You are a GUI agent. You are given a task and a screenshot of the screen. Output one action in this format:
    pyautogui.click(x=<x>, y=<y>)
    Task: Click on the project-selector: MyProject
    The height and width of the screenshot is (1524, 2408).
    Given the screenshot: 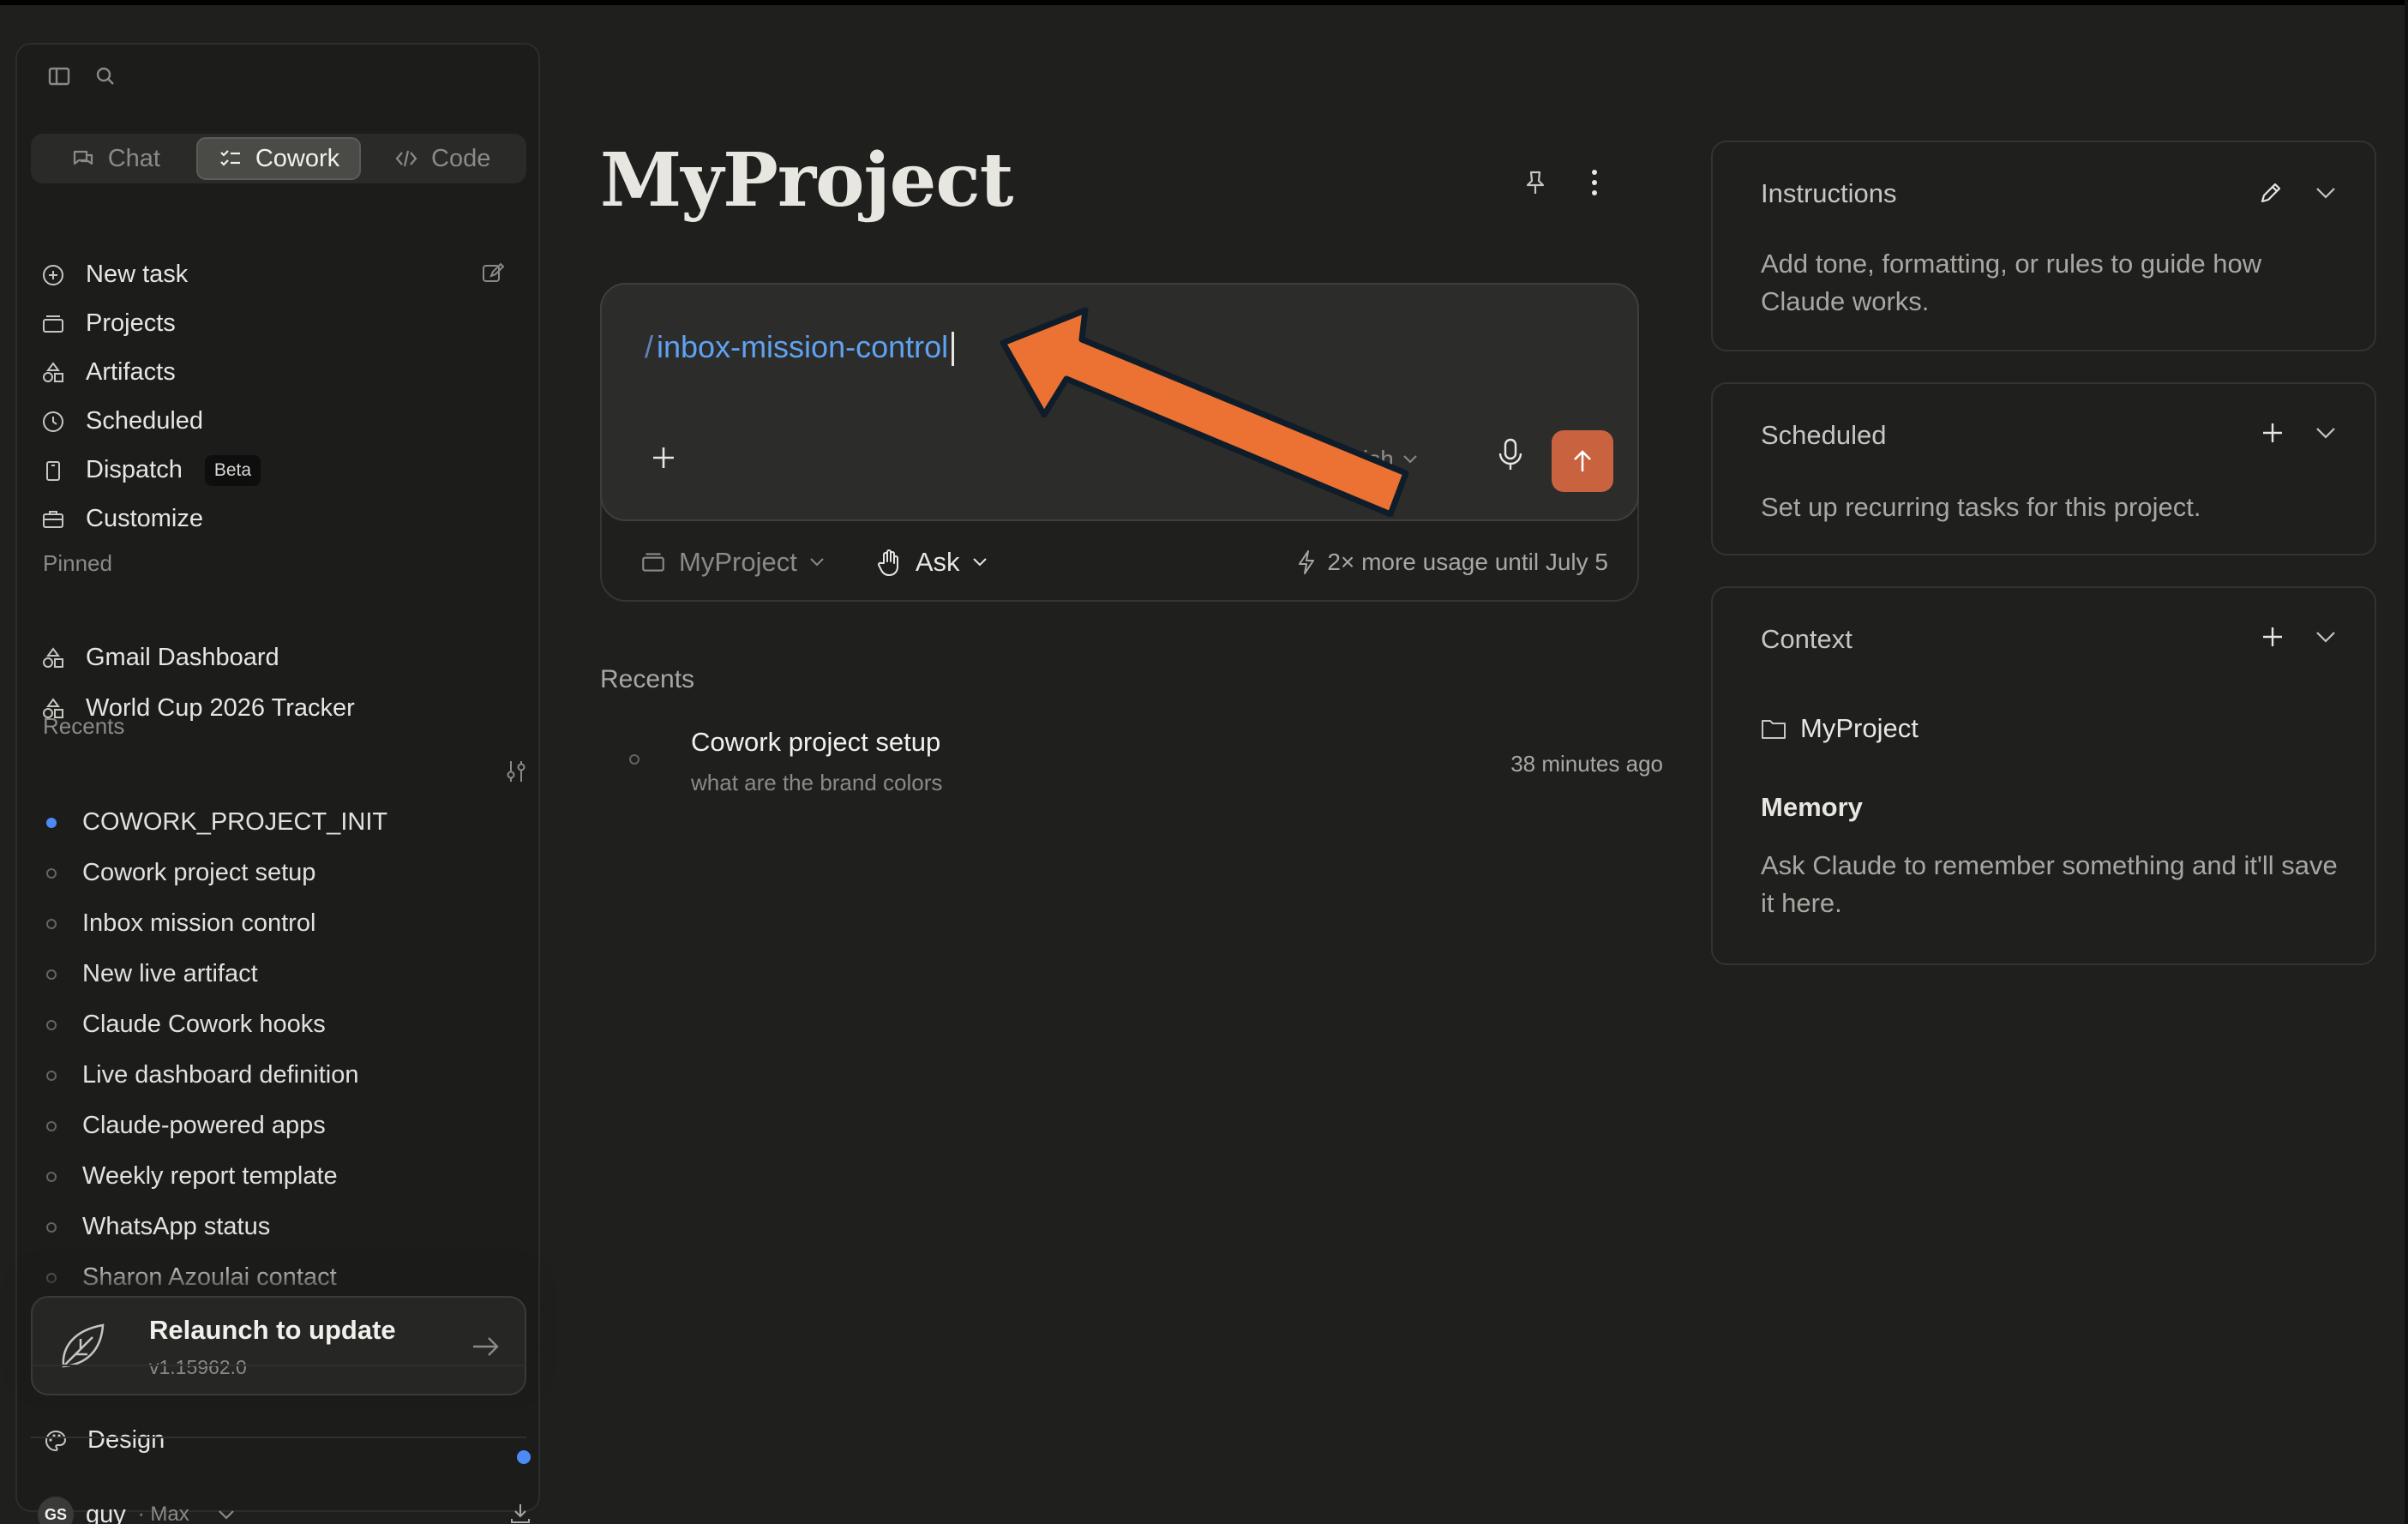 What is the action you would take?
    pyautogui.click(x=733, y=562)
    